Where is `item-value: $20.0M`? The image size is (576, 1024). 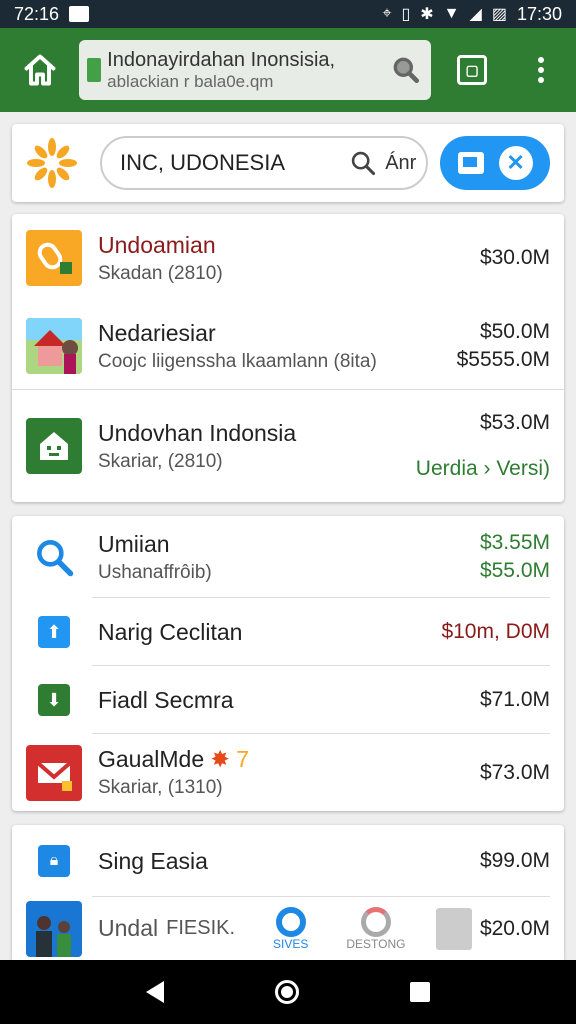
item-value: $20.0M is located at coordinates (514, 928).